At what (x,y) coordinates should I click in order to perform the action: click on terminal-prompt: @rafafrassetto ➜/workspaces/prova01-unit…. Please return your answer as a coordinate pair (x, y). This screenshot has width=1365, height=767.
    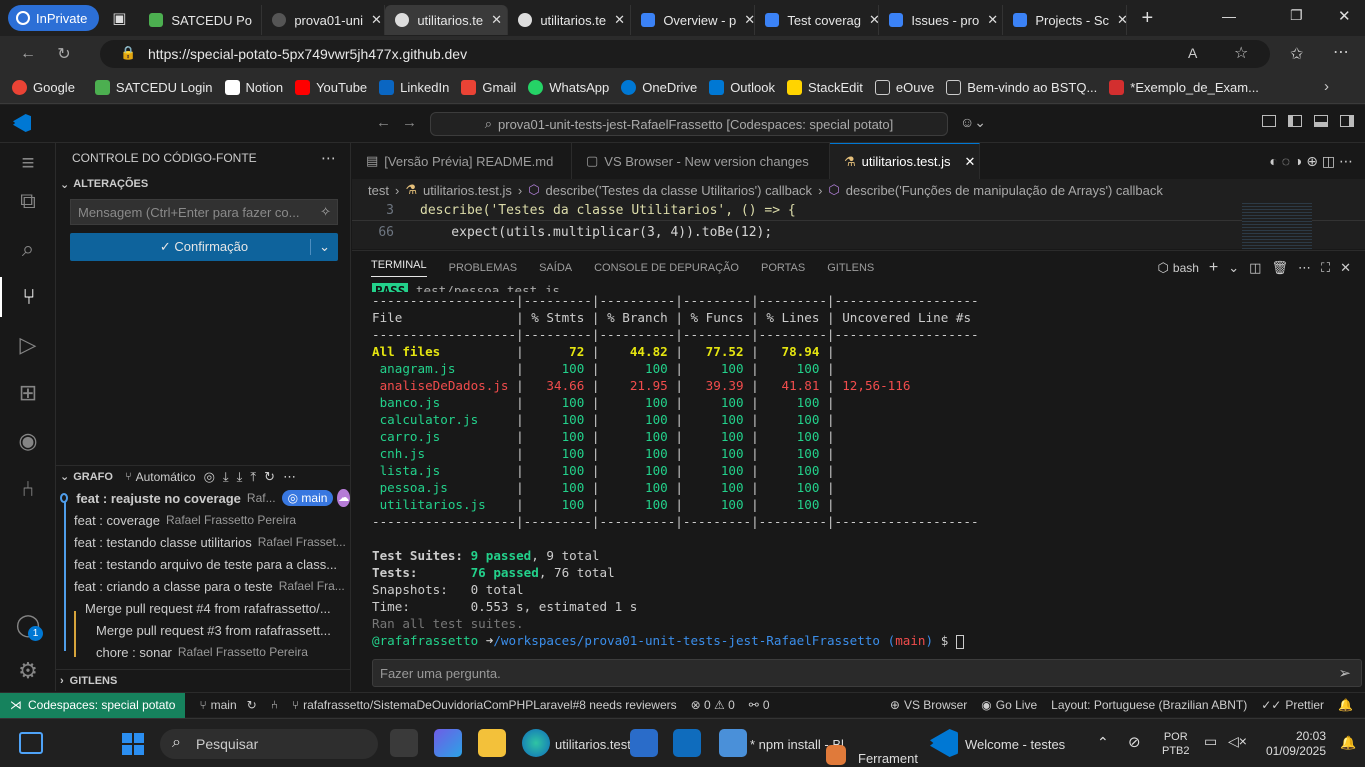
    Looking at the image, I should click on (675, 640).